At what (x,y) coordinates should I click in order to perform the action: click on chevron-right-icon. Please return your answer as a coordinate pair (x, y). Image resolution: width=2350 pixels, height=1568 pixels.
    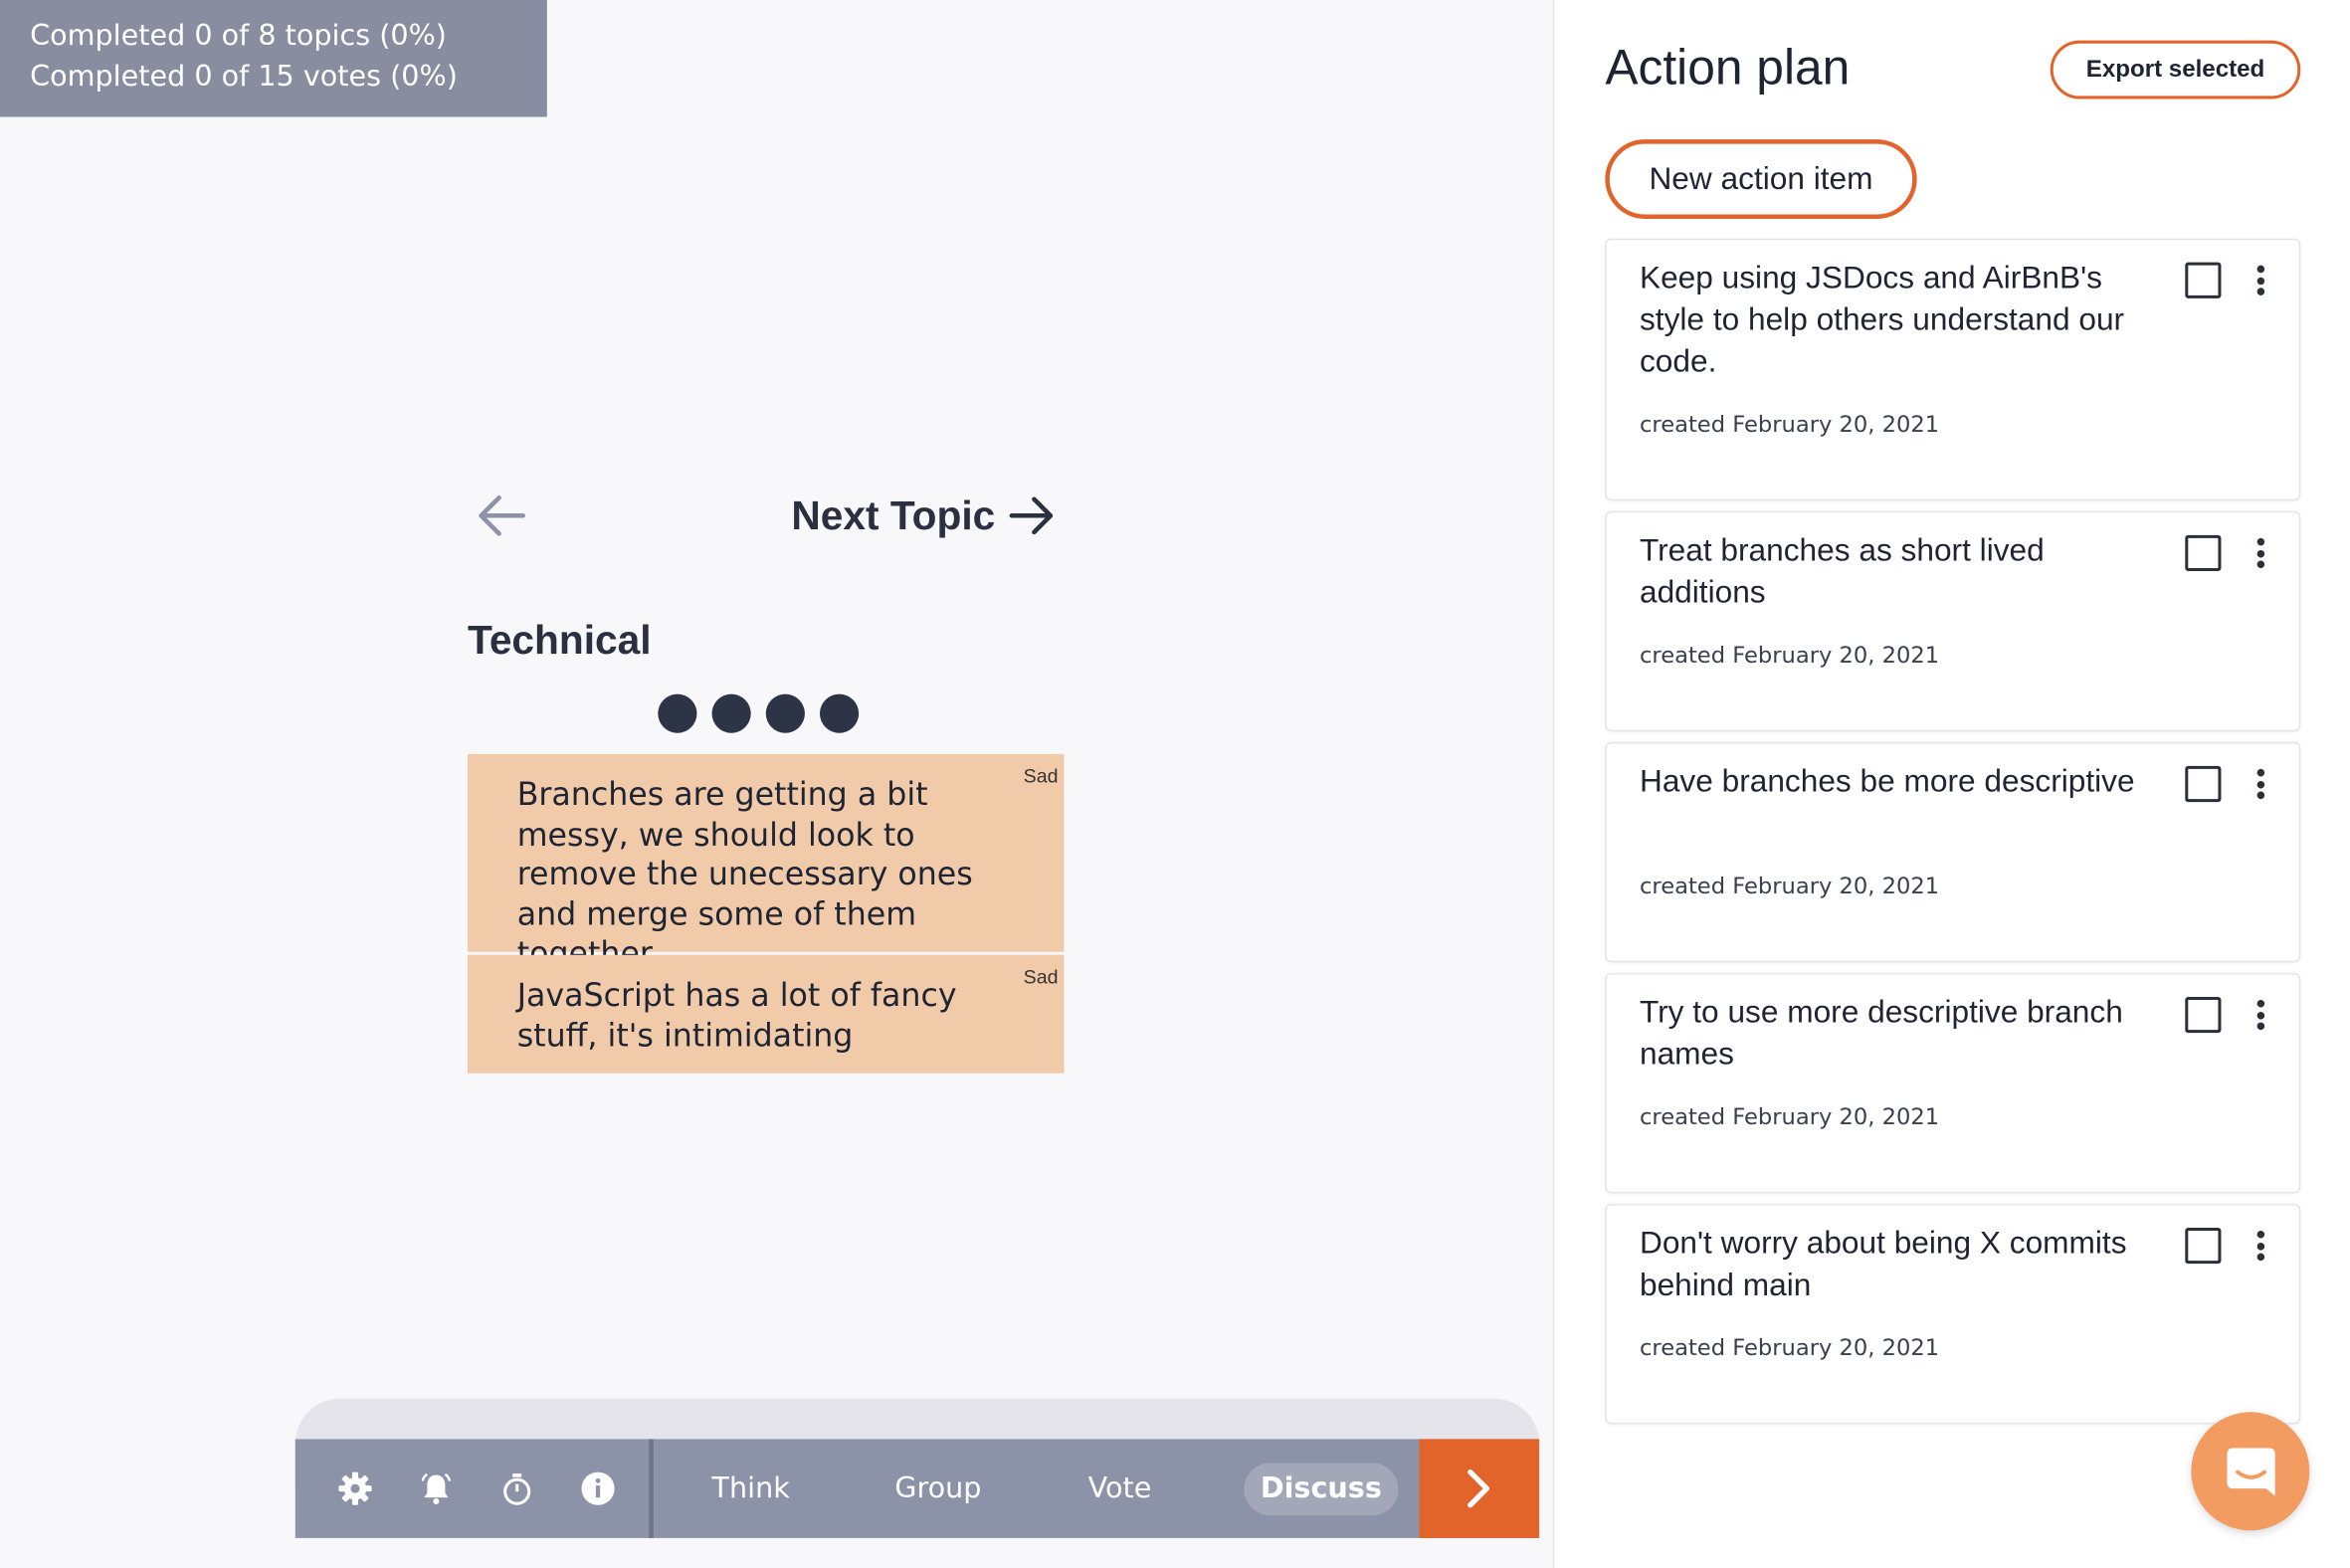
    Looking at the image, I should click on (1478, 1488).